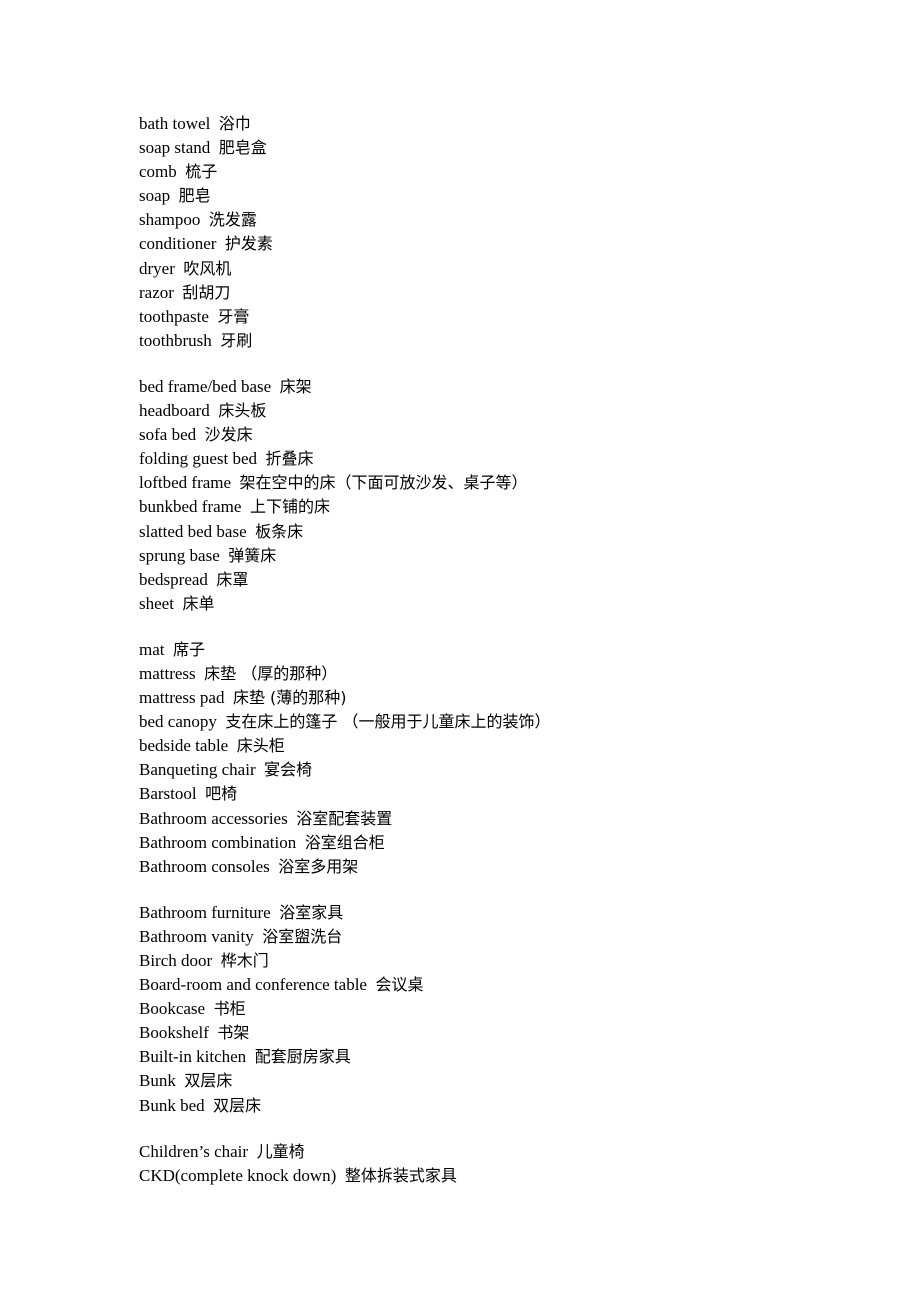 The image size is (920, 1302). Describe the element at coordinates (344, 842) in the screenshot. I see `chinese-translation: 浴室组合柜` at that location.